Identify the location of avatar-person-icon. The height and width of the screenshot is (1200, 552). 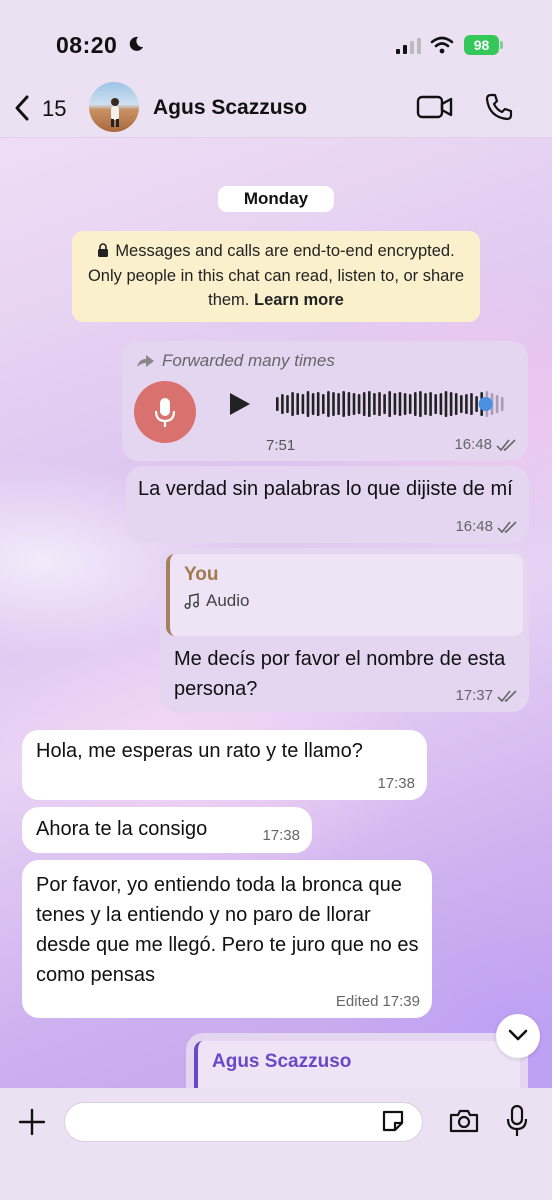
(115, 112).